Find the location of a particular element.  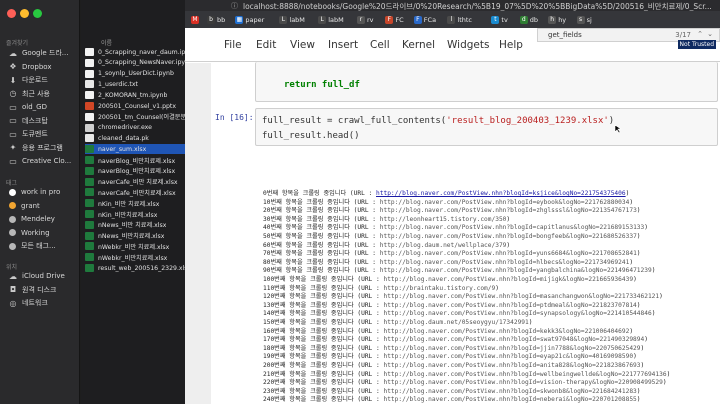

file-row: 2_KOMORAN_tm.ipynb is located at coordinates (135, 95).